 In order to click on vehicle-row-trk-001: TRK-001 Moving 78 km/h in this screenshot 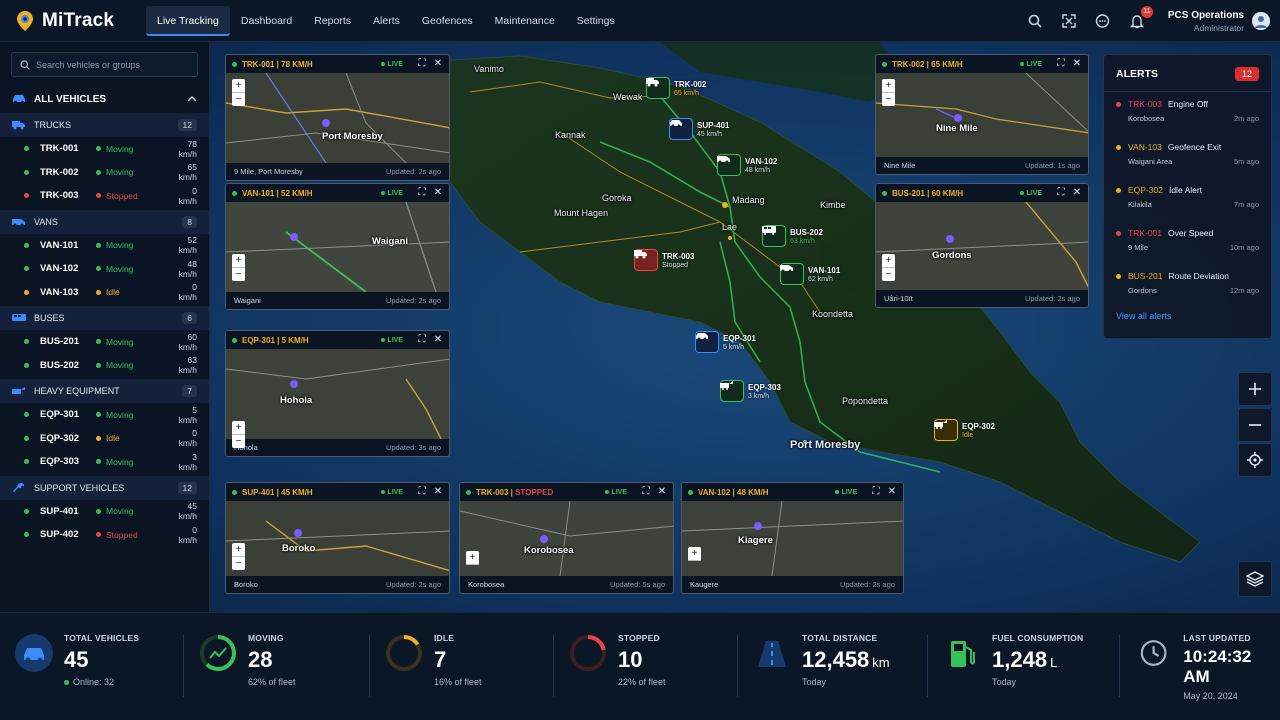, I will do `click(104, 149)`.